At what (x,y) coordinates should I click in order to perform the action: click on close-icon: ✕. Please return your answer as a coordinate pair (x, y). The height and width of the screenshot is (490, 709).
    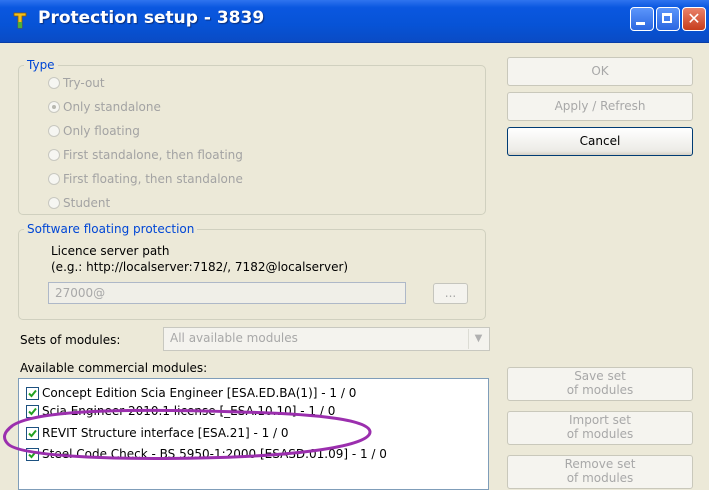
    Looking at the image, I should click on (694, 18).